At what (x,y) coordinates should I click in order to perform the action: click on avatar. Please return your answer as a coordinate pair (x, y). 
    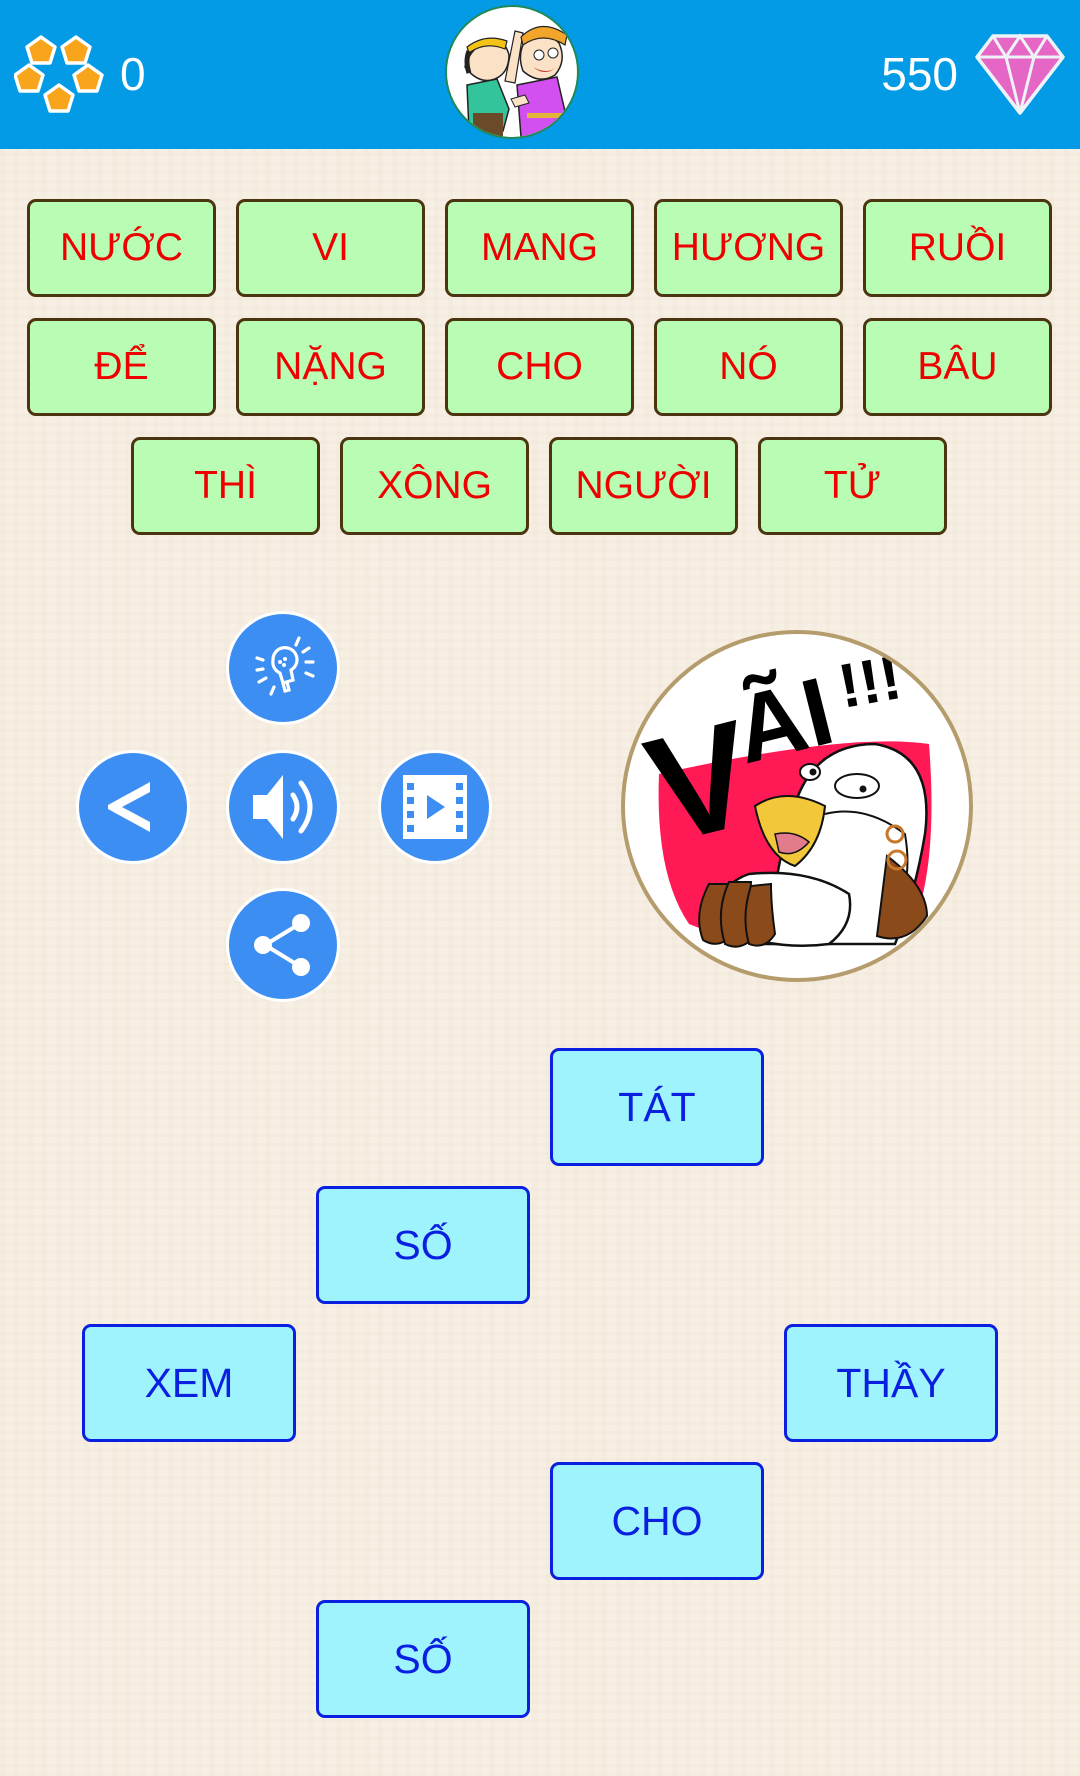
    Looking at the image, I should click on (512, 72).